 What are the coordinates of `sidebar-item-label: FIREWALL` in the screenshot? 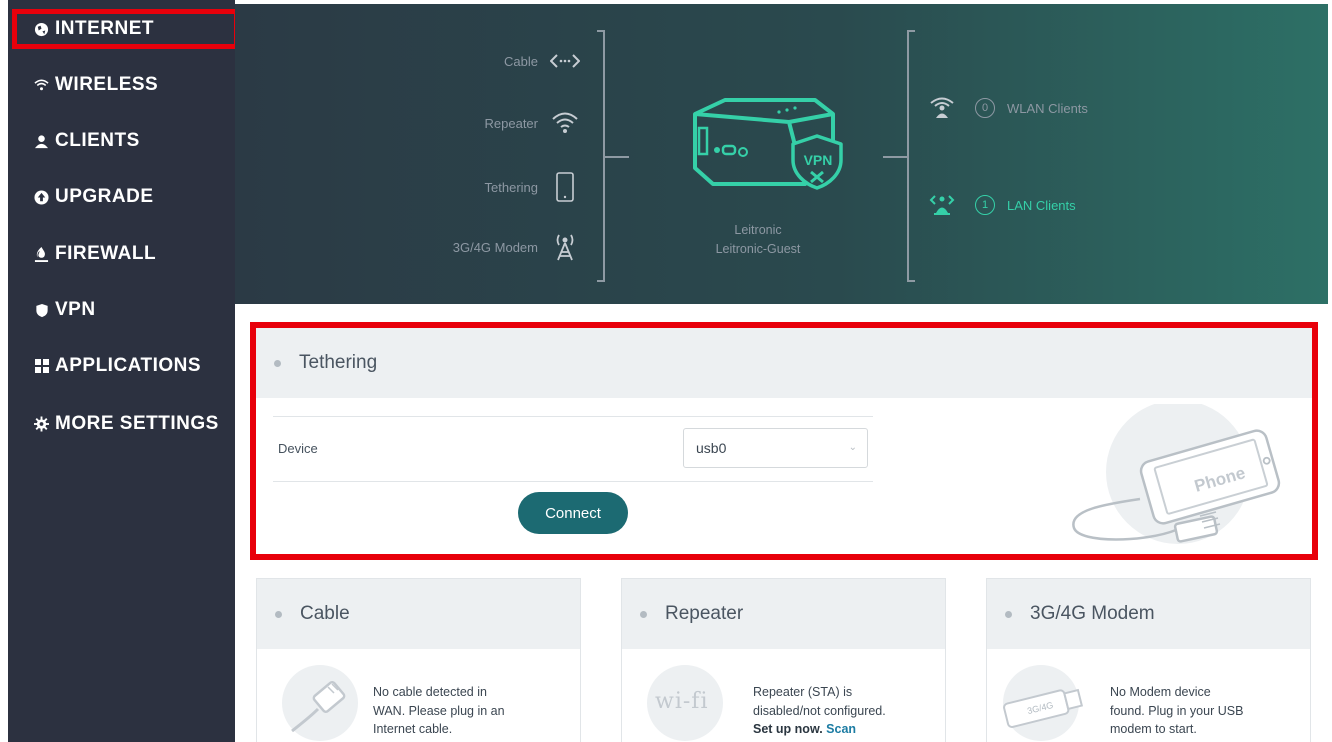 It's located at (106, 253).